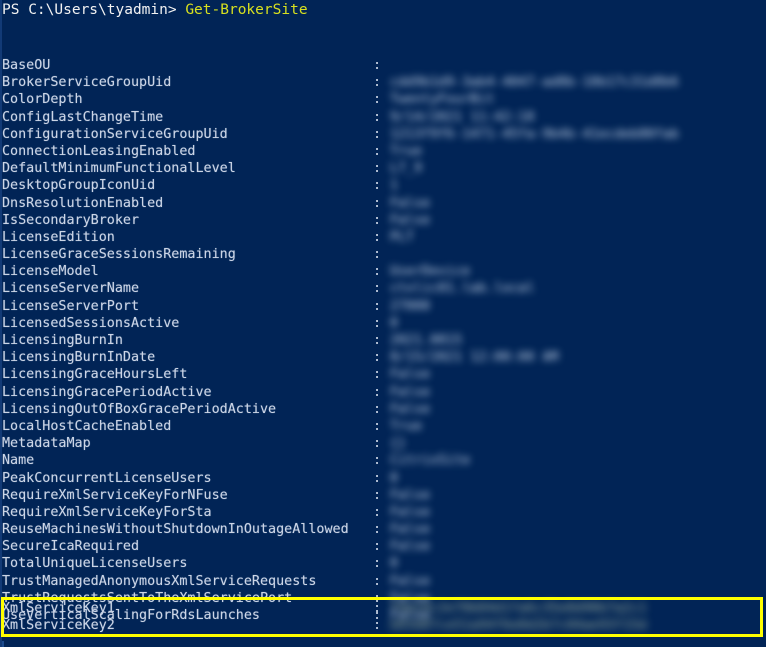 The width and height of the screenshot is (766, 647). Describe the element at coordinates (58, 237) in the screenshot. I see `property-name: LicenseEdition` at that location.